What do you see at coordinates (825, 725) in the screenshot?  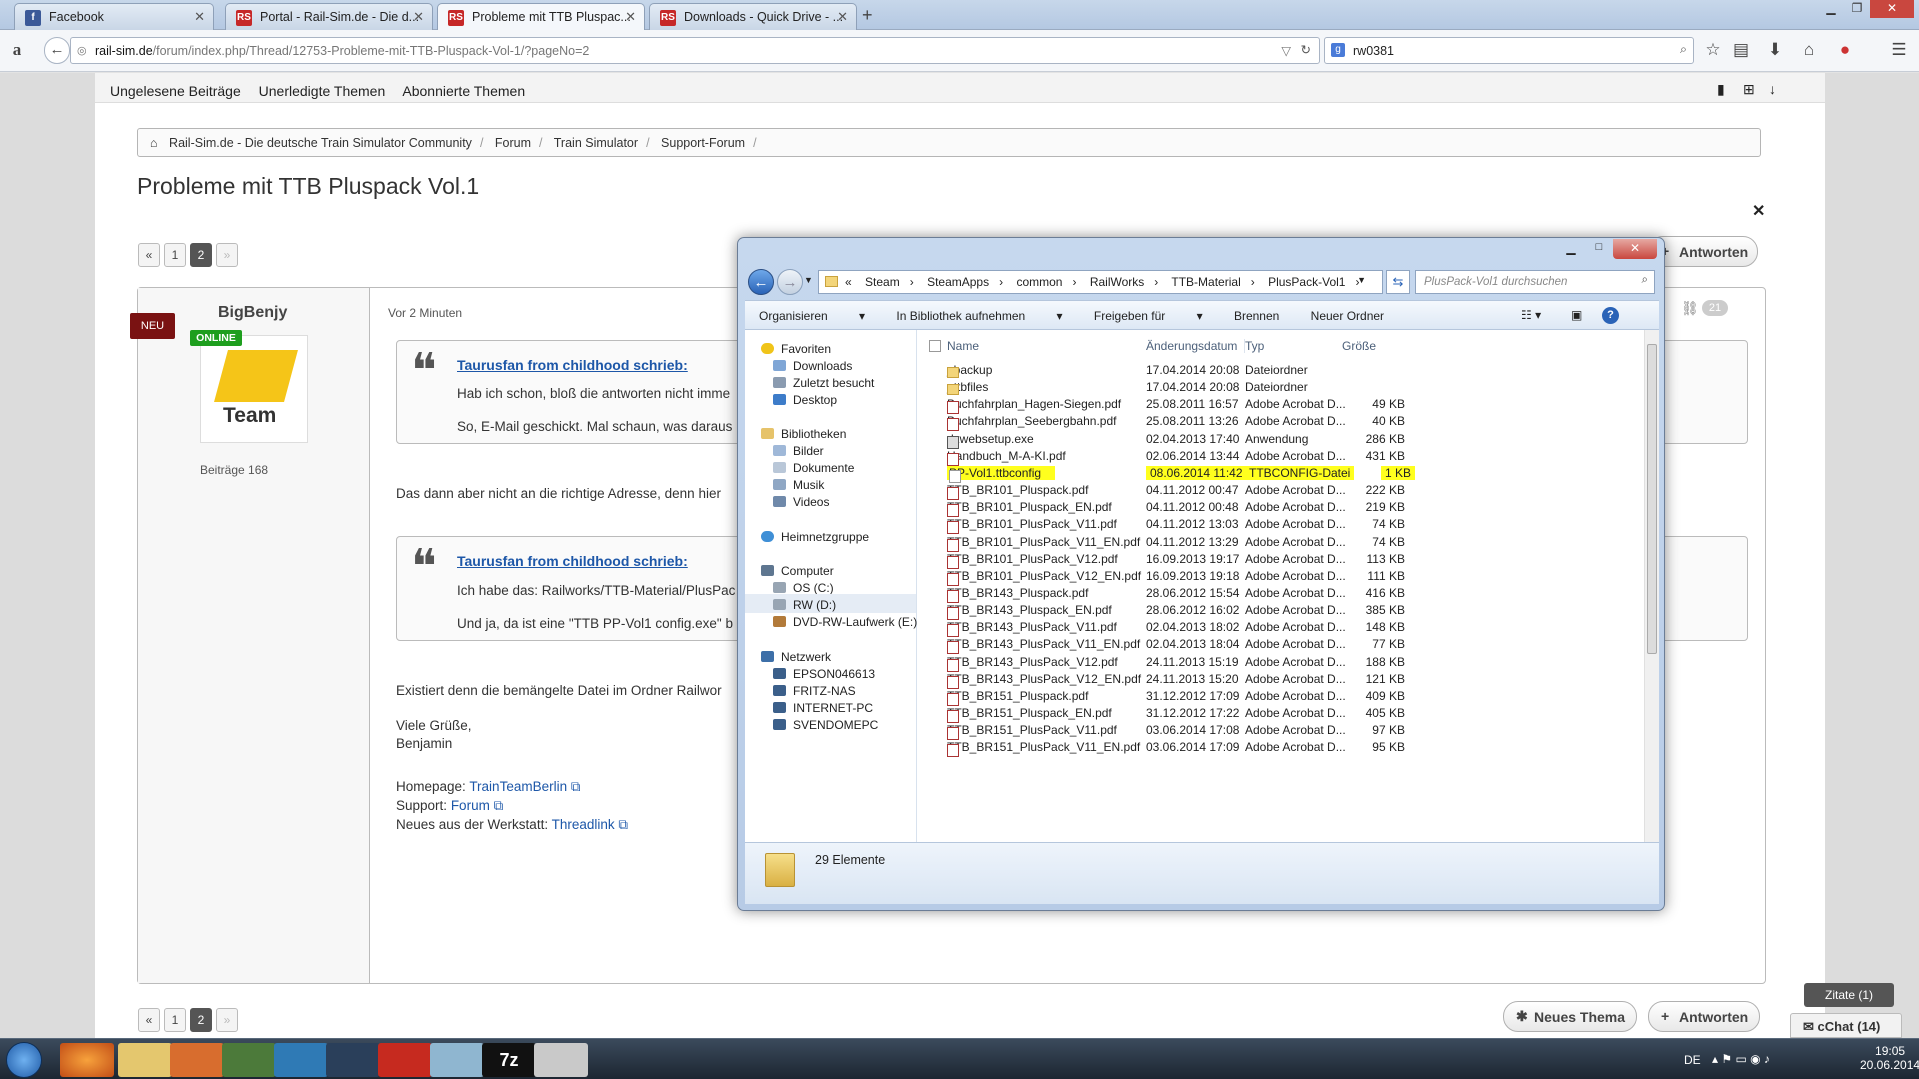 I see `nav-net-svendomepc: SVENDOMEPC` at bounding box center [825, 725].